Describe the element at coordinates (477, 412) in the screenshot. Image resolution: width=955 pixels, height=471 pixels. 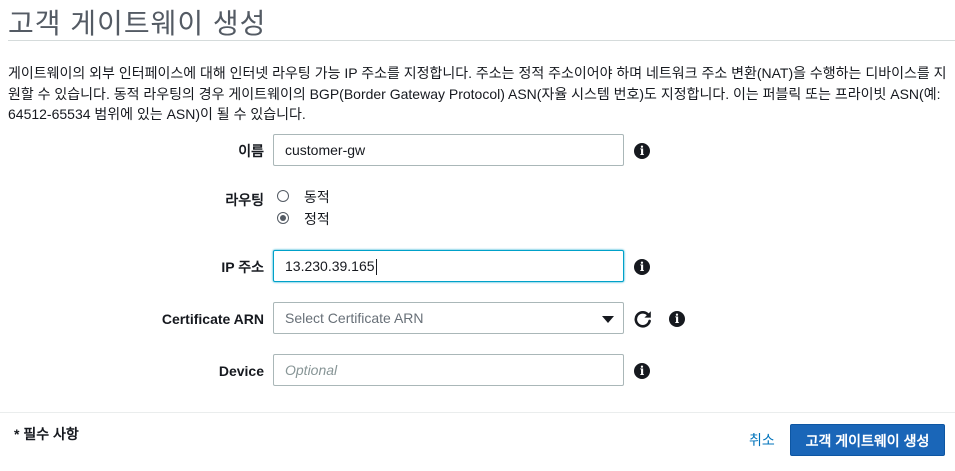
I see `footer-divider` at that location.